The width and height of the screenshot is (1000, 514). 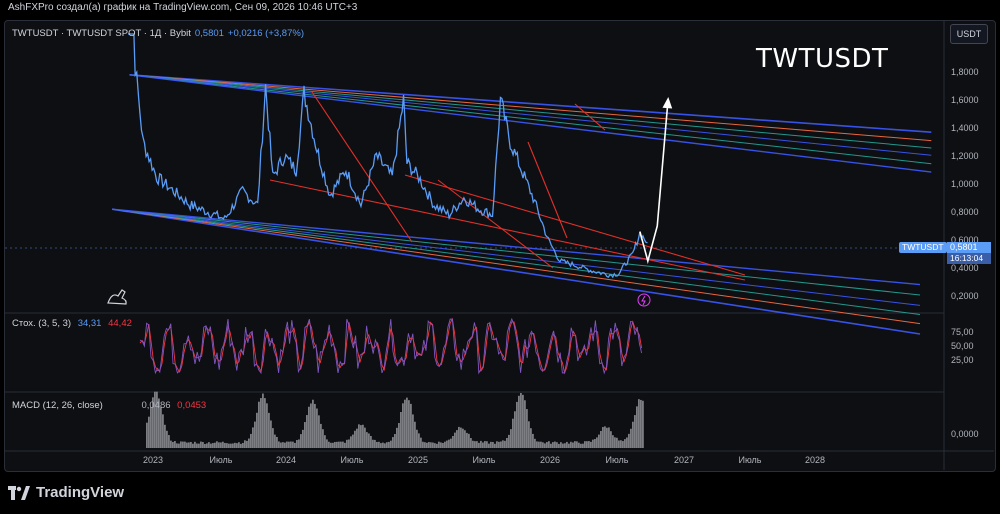 What do you see at coordinates (101, 33) in the screenshot?
I see `symbol-name: TWTUSDT · TWTUSDT SPOT · 1Д · Bybit` at bounding box center [101, 33].